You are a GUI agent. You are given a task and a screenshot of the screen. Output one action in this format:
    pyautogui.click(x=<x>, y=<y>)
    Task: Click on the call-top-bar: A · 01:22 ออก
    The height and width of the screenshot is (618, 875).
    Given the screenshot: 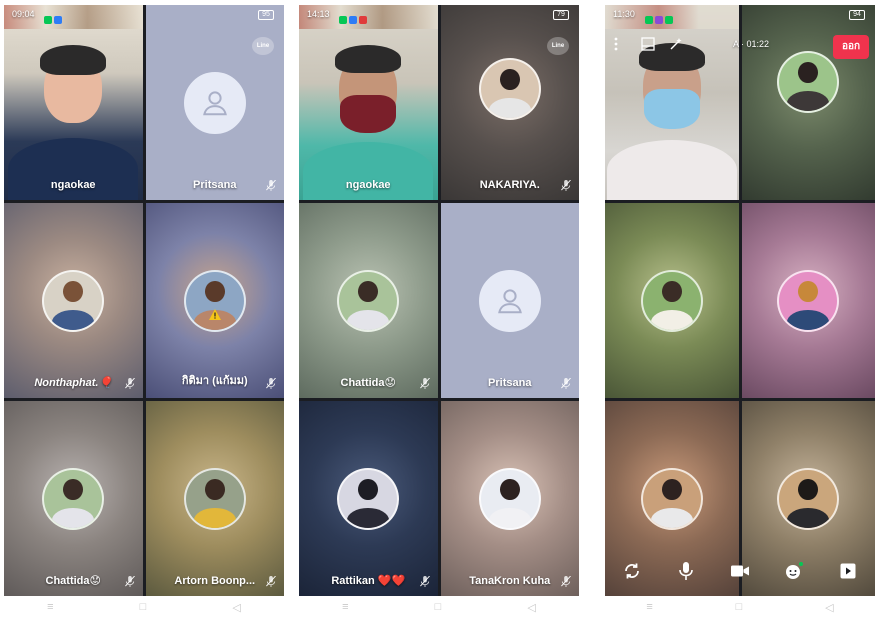 What is the action you would take?
    pyautogui.click(x=740, y=43)
    